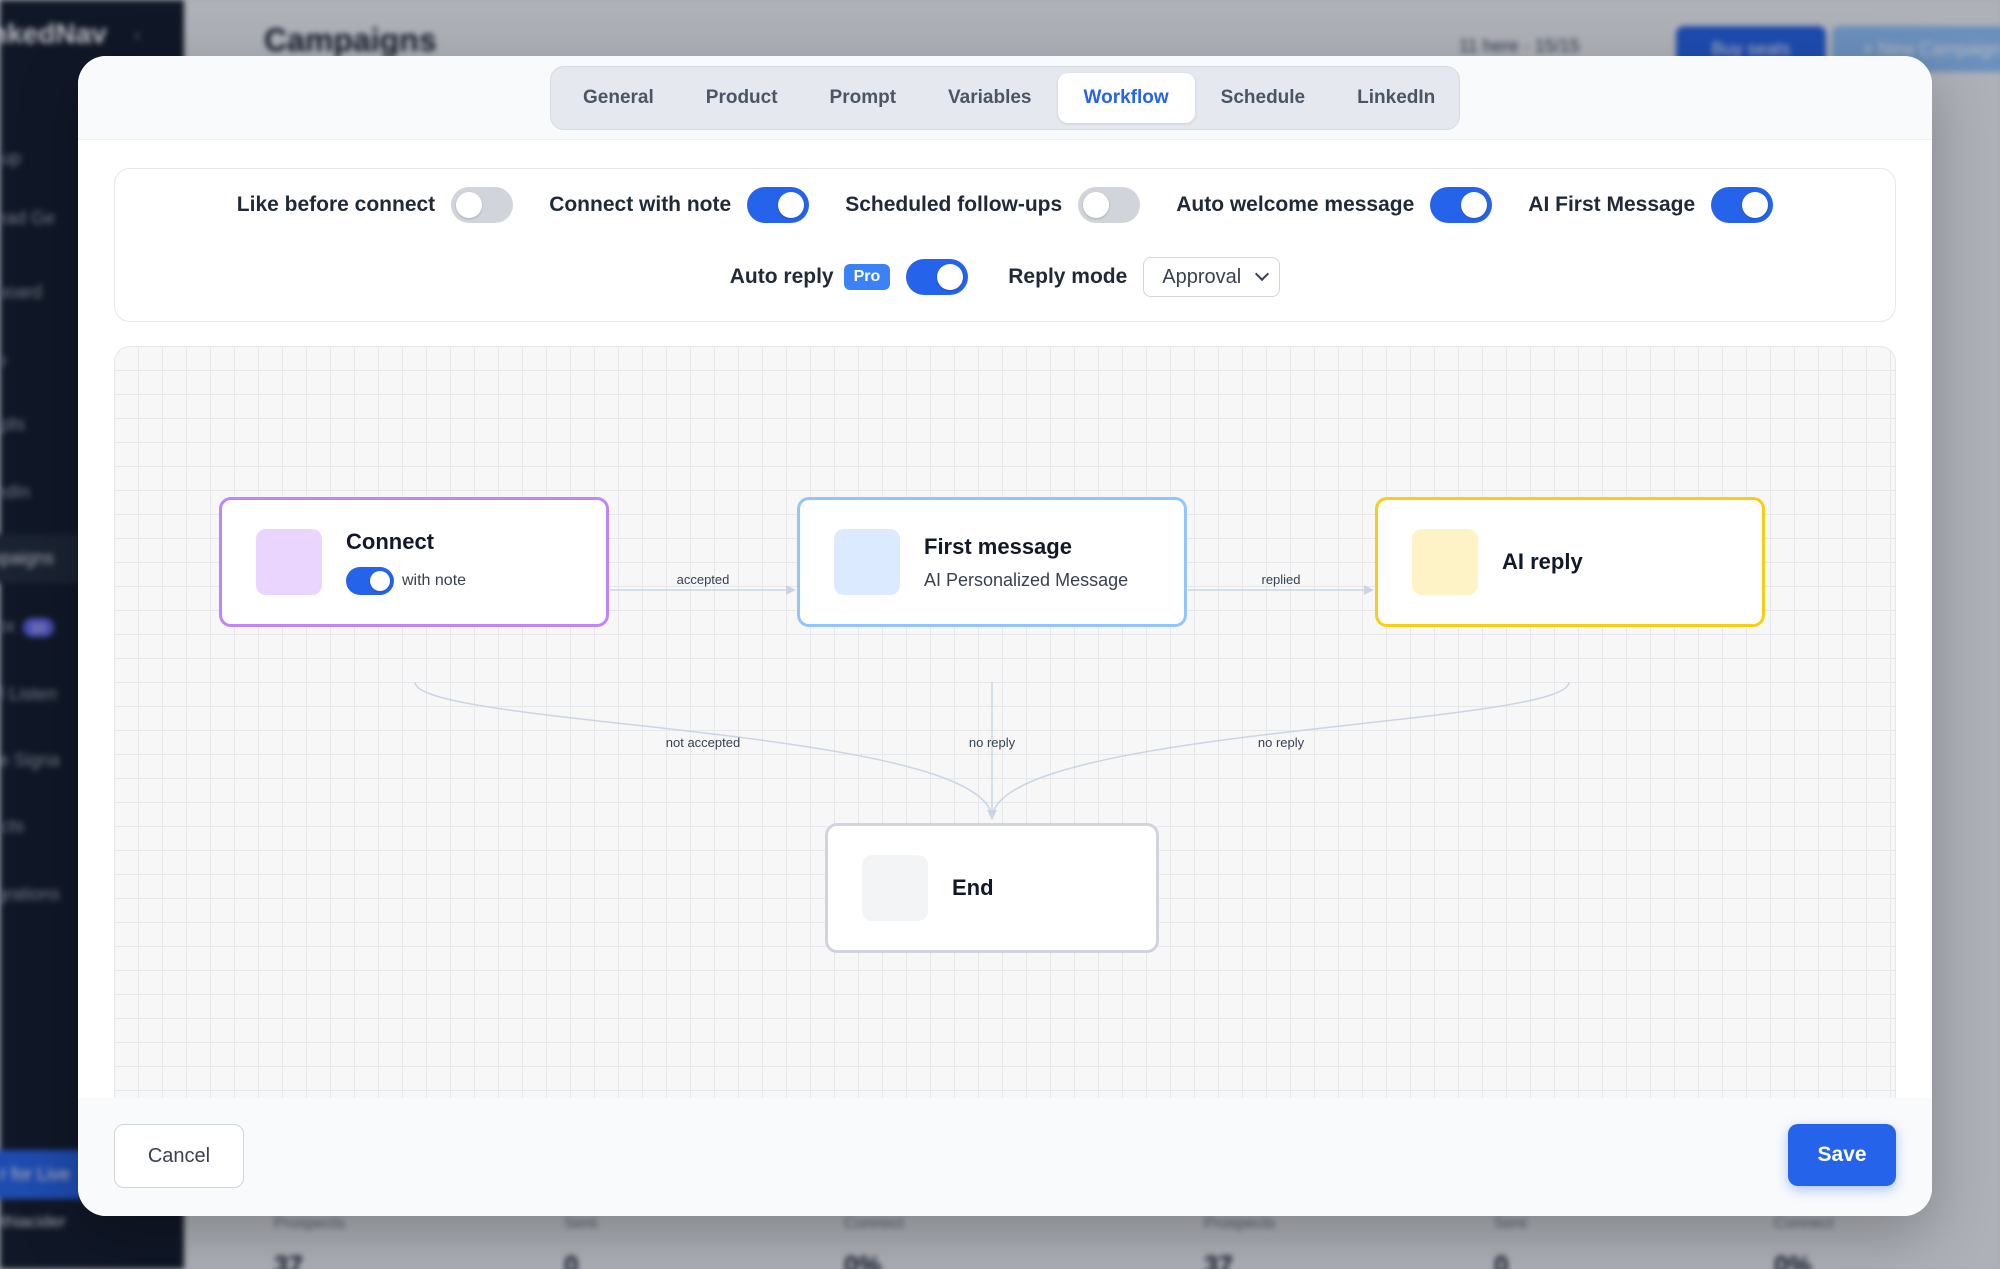 The image size is (2000, 1269). I want to click on connect-with-note-toggle, so click(778, 205).